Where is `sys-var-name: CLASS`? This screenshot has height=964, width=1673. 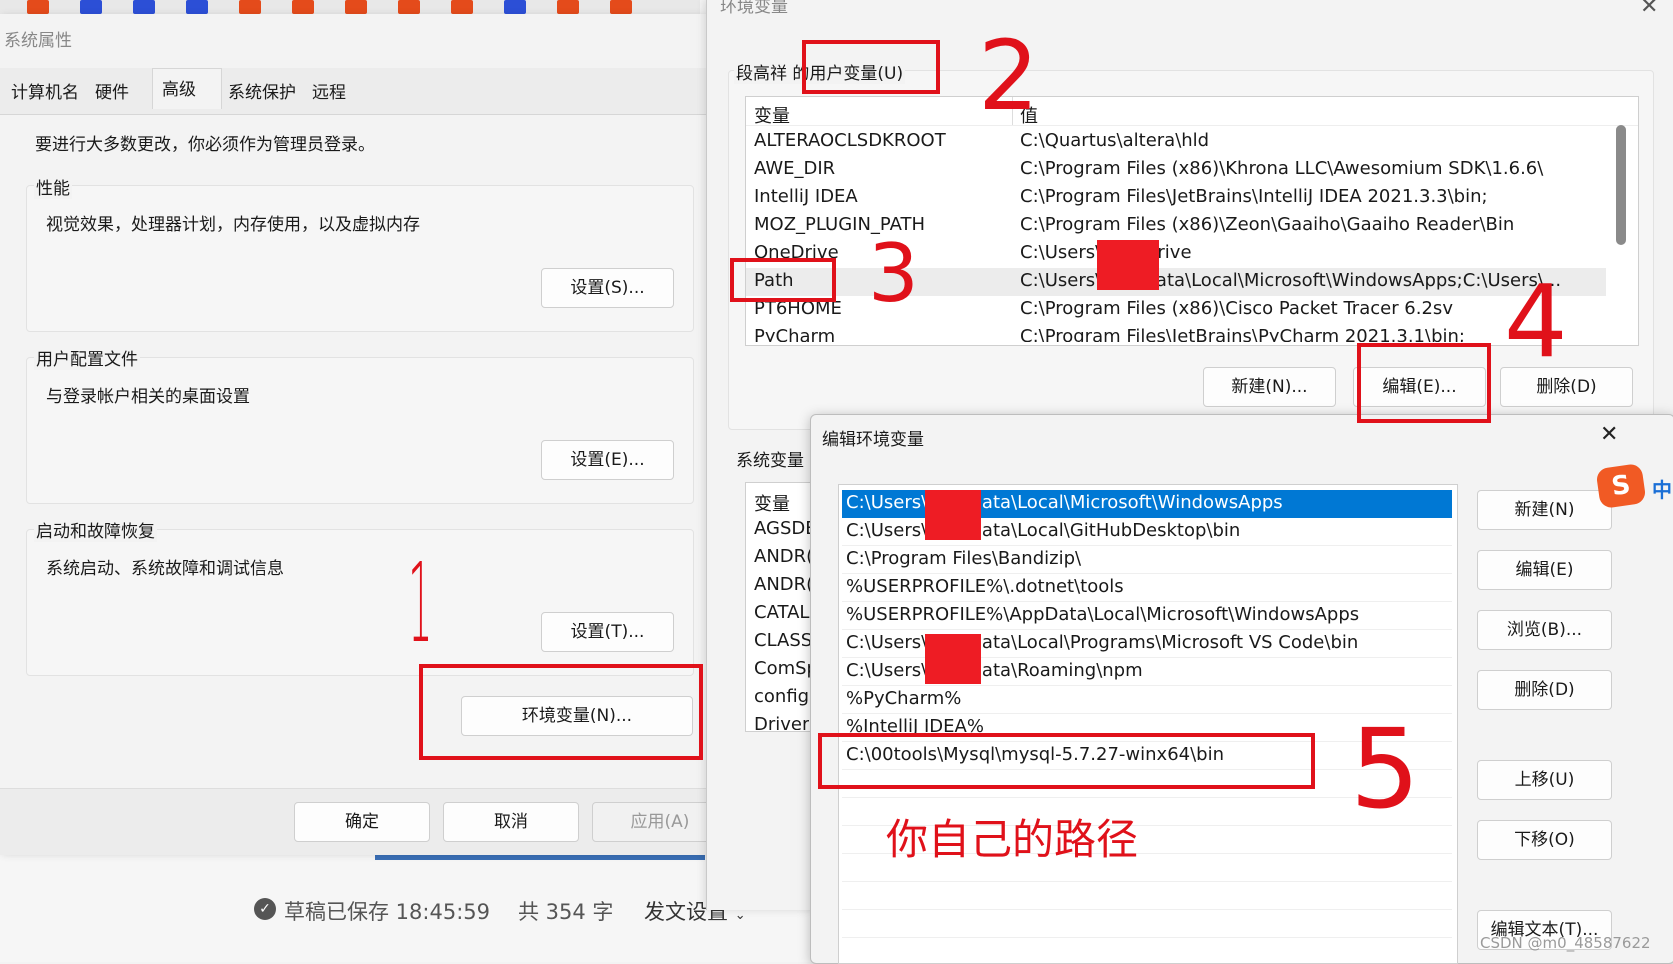
sys-var-name: CLASS is located at coordinates (783, 640).